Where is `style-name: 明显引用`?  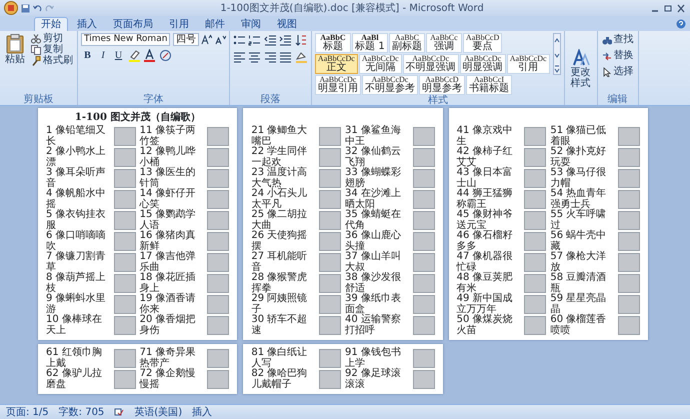 style-name: 明显引用 is located at coordinates (338, 89).